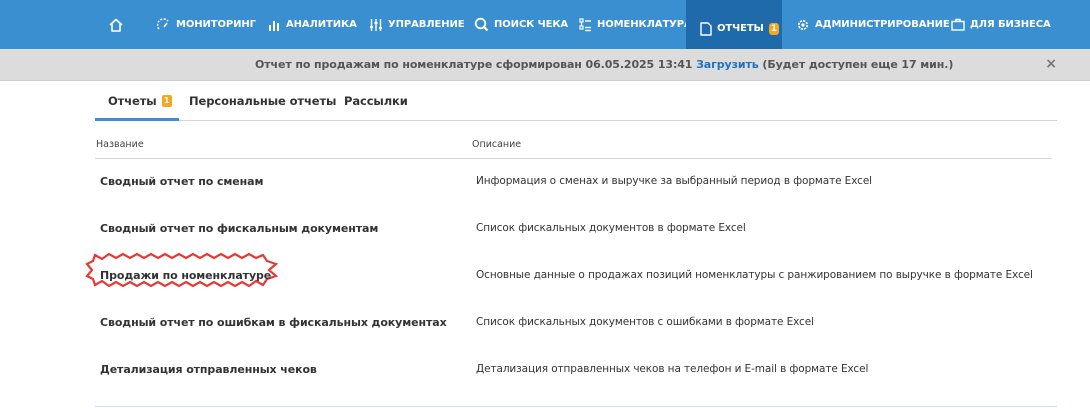 This screenshot has height=408, width=1090. I want to click on column-header-name: Название, so click(120, 144).